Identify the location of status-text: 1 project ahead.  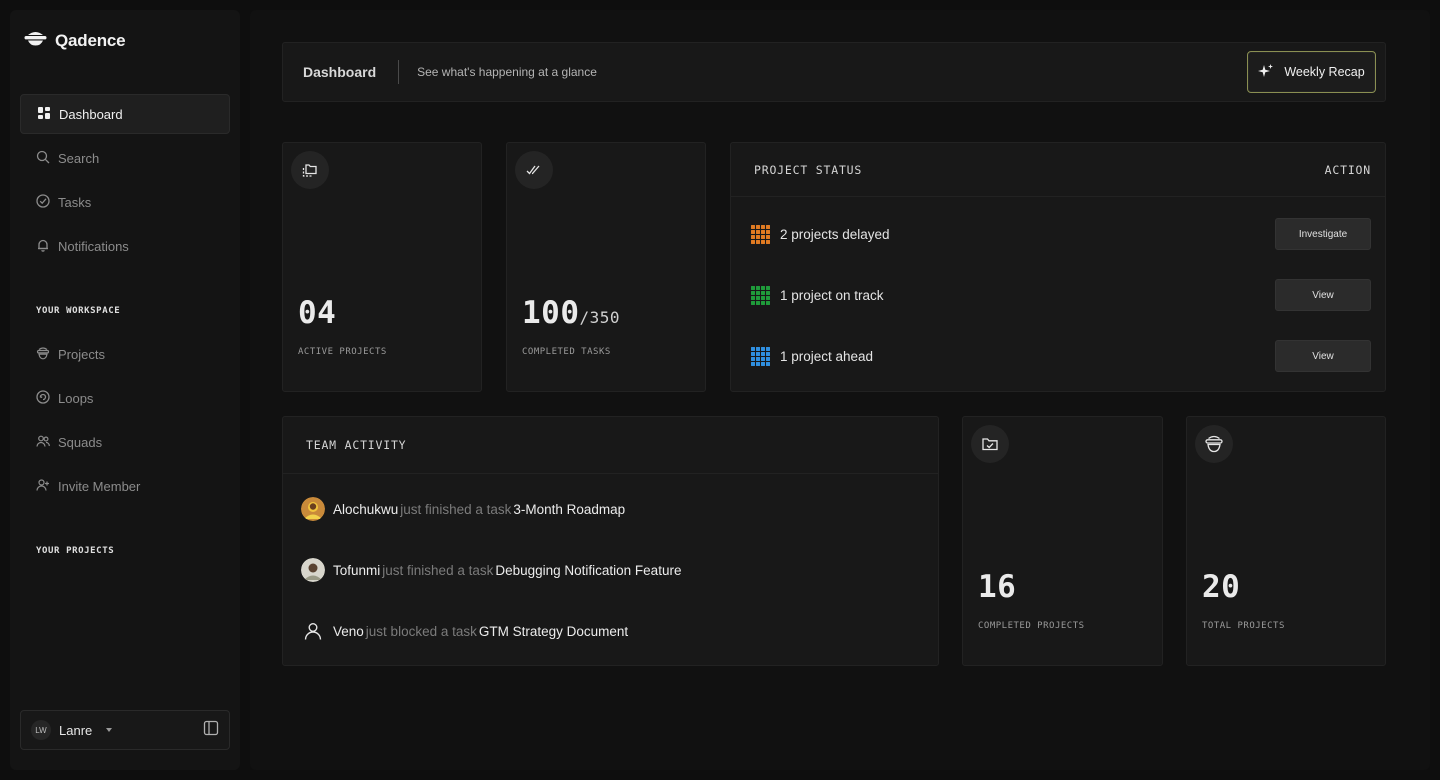
(827, 356).